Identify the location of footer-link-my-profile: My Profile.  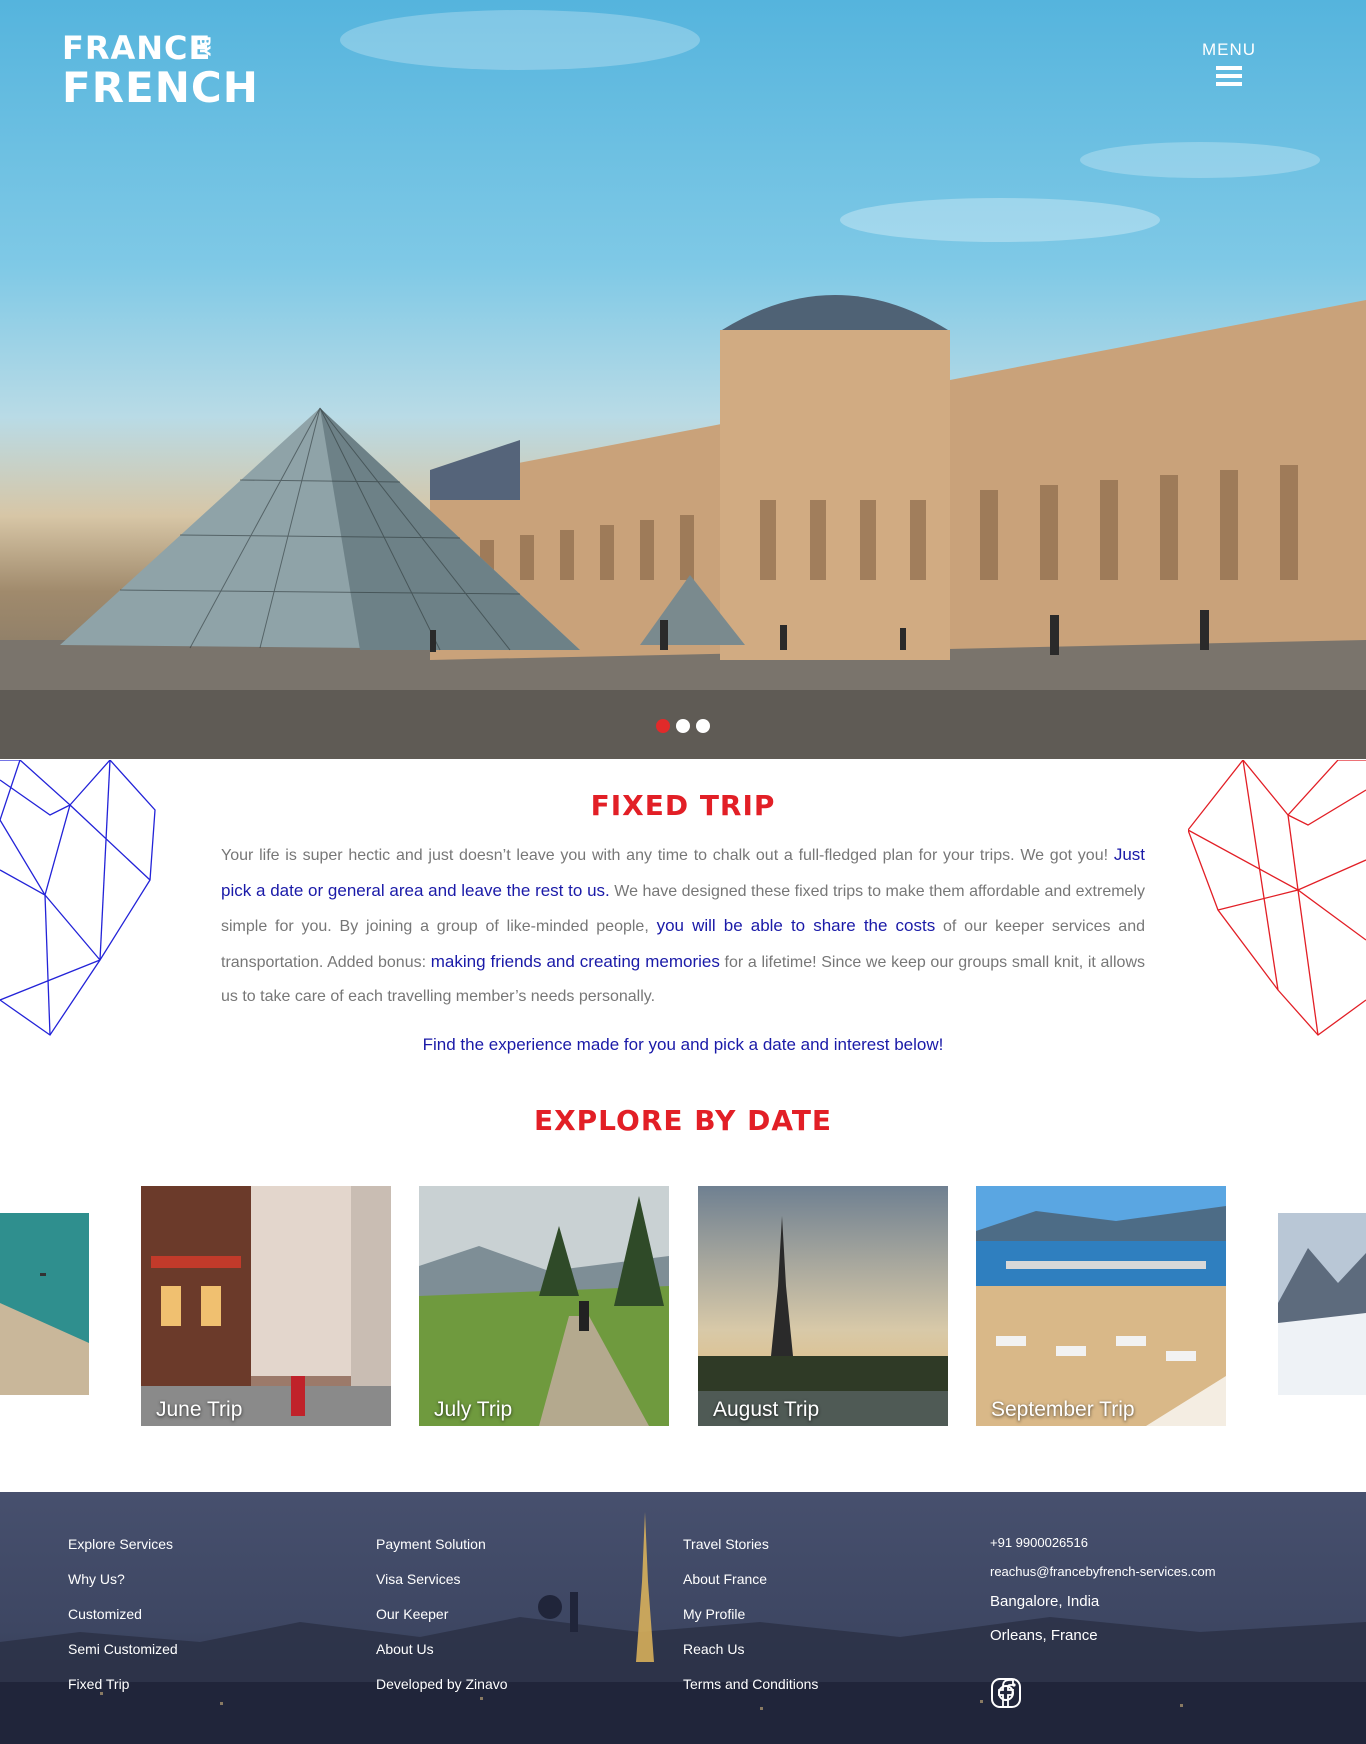
(750, 1622).